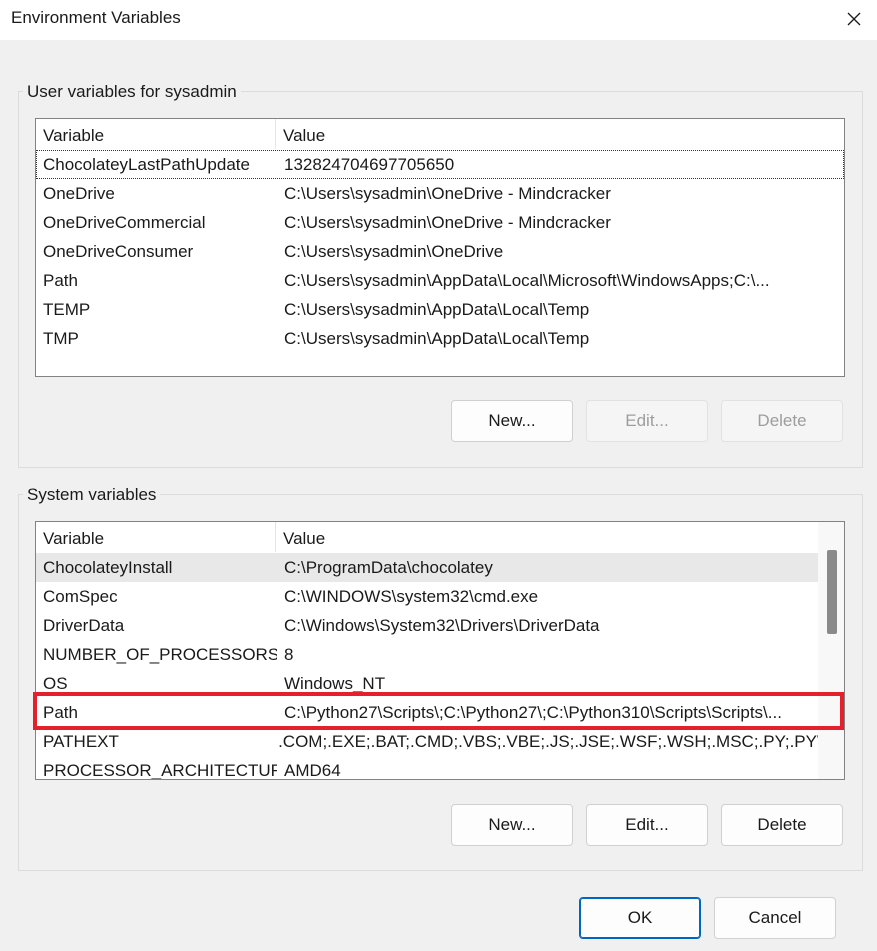 This screenshot has height=951, width=877. Describe the element at coordinates (640, 918) in the screenshot. I see `ok-button: OK` at that location.